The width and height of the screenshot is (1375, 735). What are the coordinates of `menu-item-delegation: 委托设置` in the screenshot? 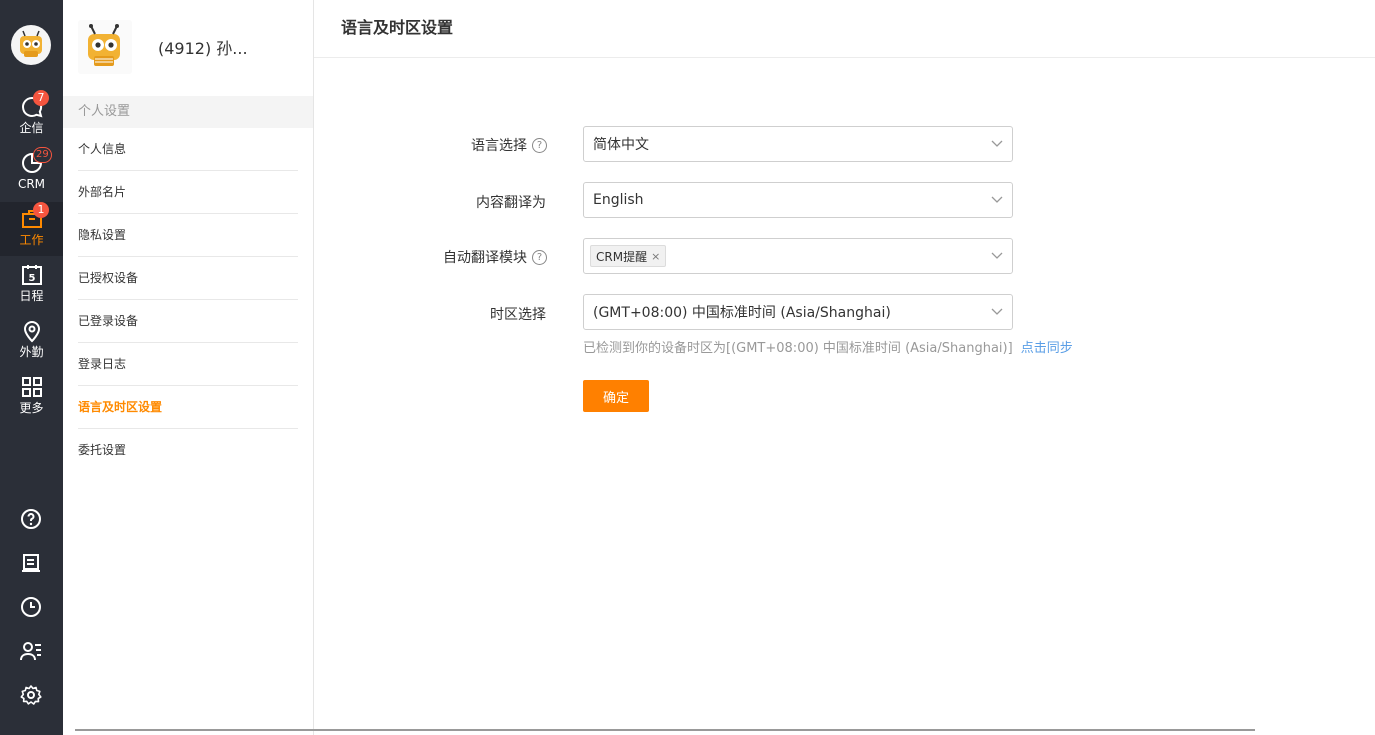 It's located at (188, 450).